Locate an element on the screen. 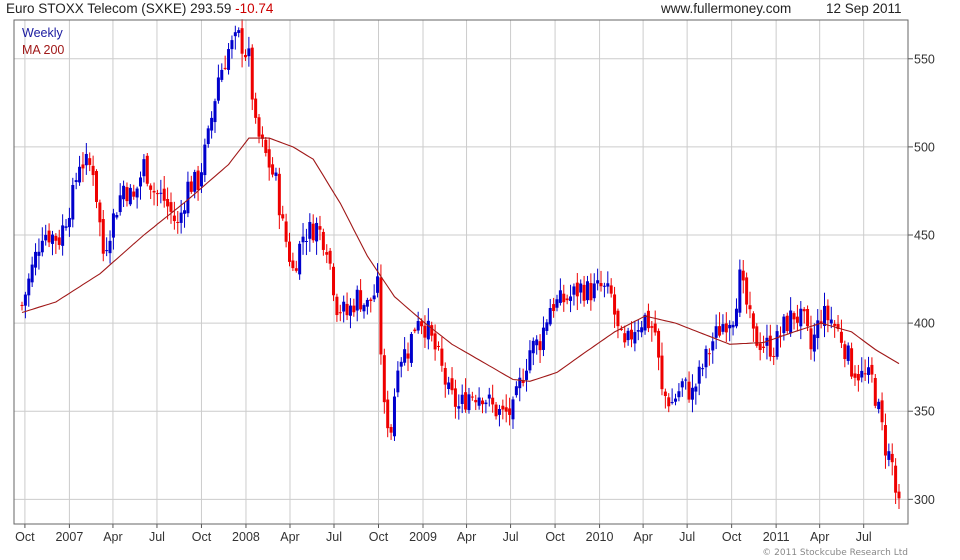 The height and width of the screenshot is (560, 960). chart-date: 12 Sep 2011 is located at coordinates (864, 8).